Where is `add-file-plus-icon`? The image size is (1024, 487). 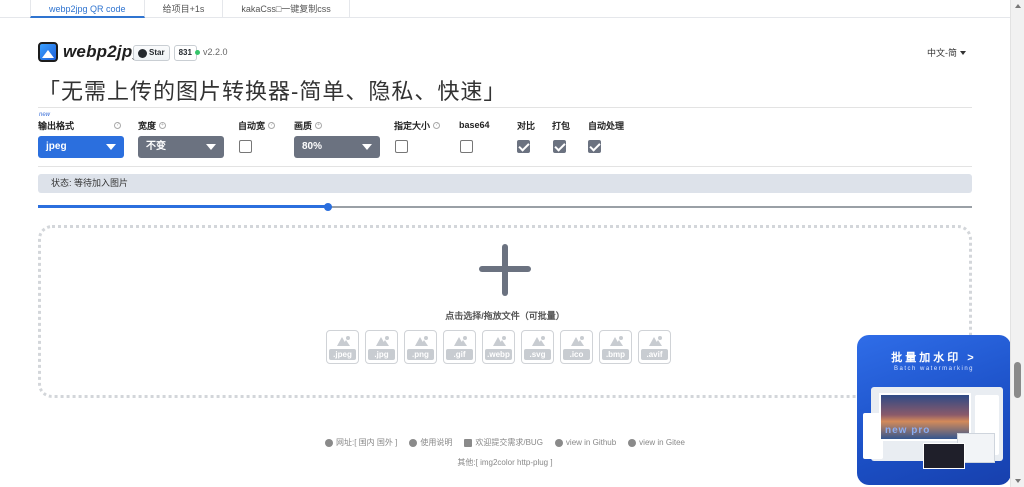 add-file-plus-icon is located at coordinates (505, 270).